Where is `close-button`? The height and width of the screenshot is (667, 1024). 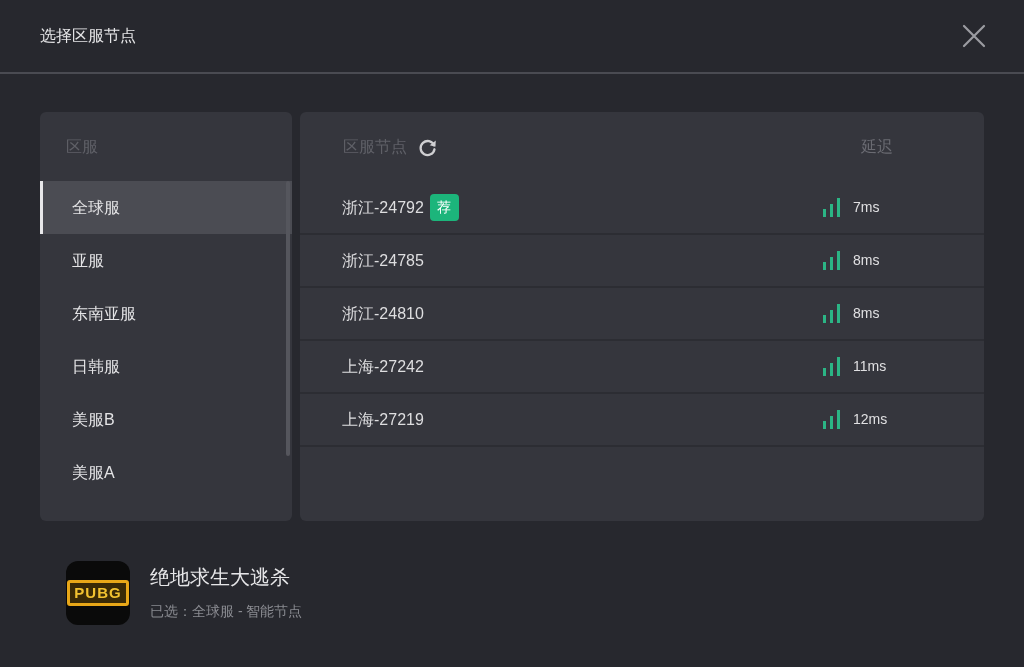 close-button is located at coordinates (974, 36).